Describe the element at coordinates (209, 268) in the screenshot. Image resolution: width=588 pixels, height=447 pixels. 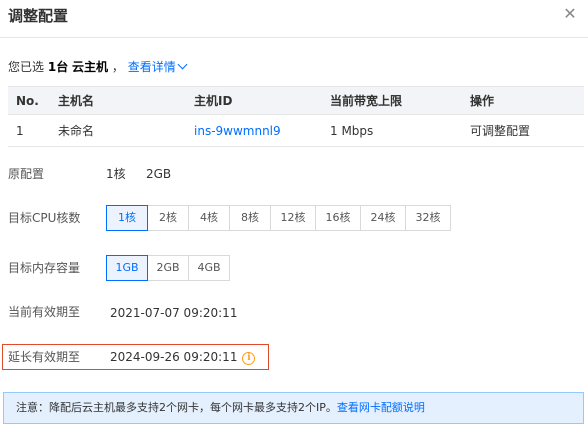
I see `memory-option-4gb: 4GB` at that location.